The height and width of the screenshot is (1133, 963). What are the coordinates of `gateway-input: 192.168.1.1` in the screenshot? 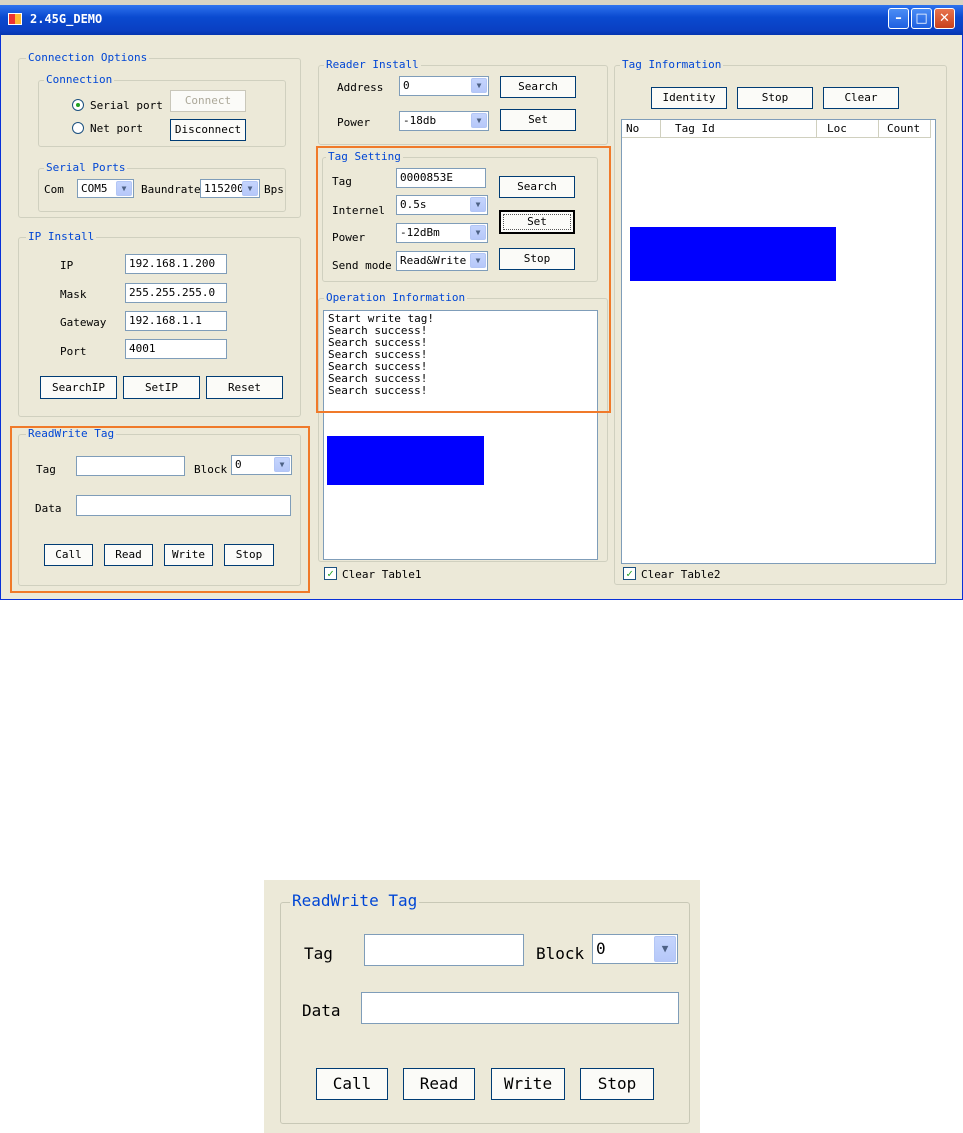 It's located at (176, 321).